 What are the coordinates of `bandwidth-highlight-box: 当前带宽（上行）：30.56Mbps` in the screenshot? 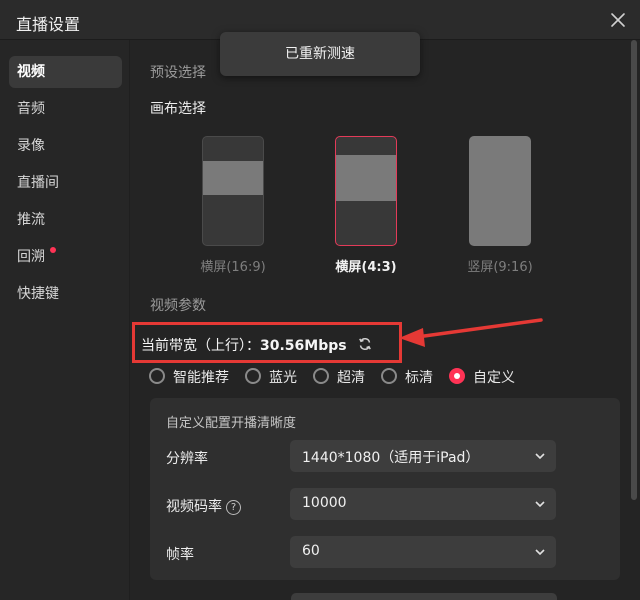 It's located at (267, 342).